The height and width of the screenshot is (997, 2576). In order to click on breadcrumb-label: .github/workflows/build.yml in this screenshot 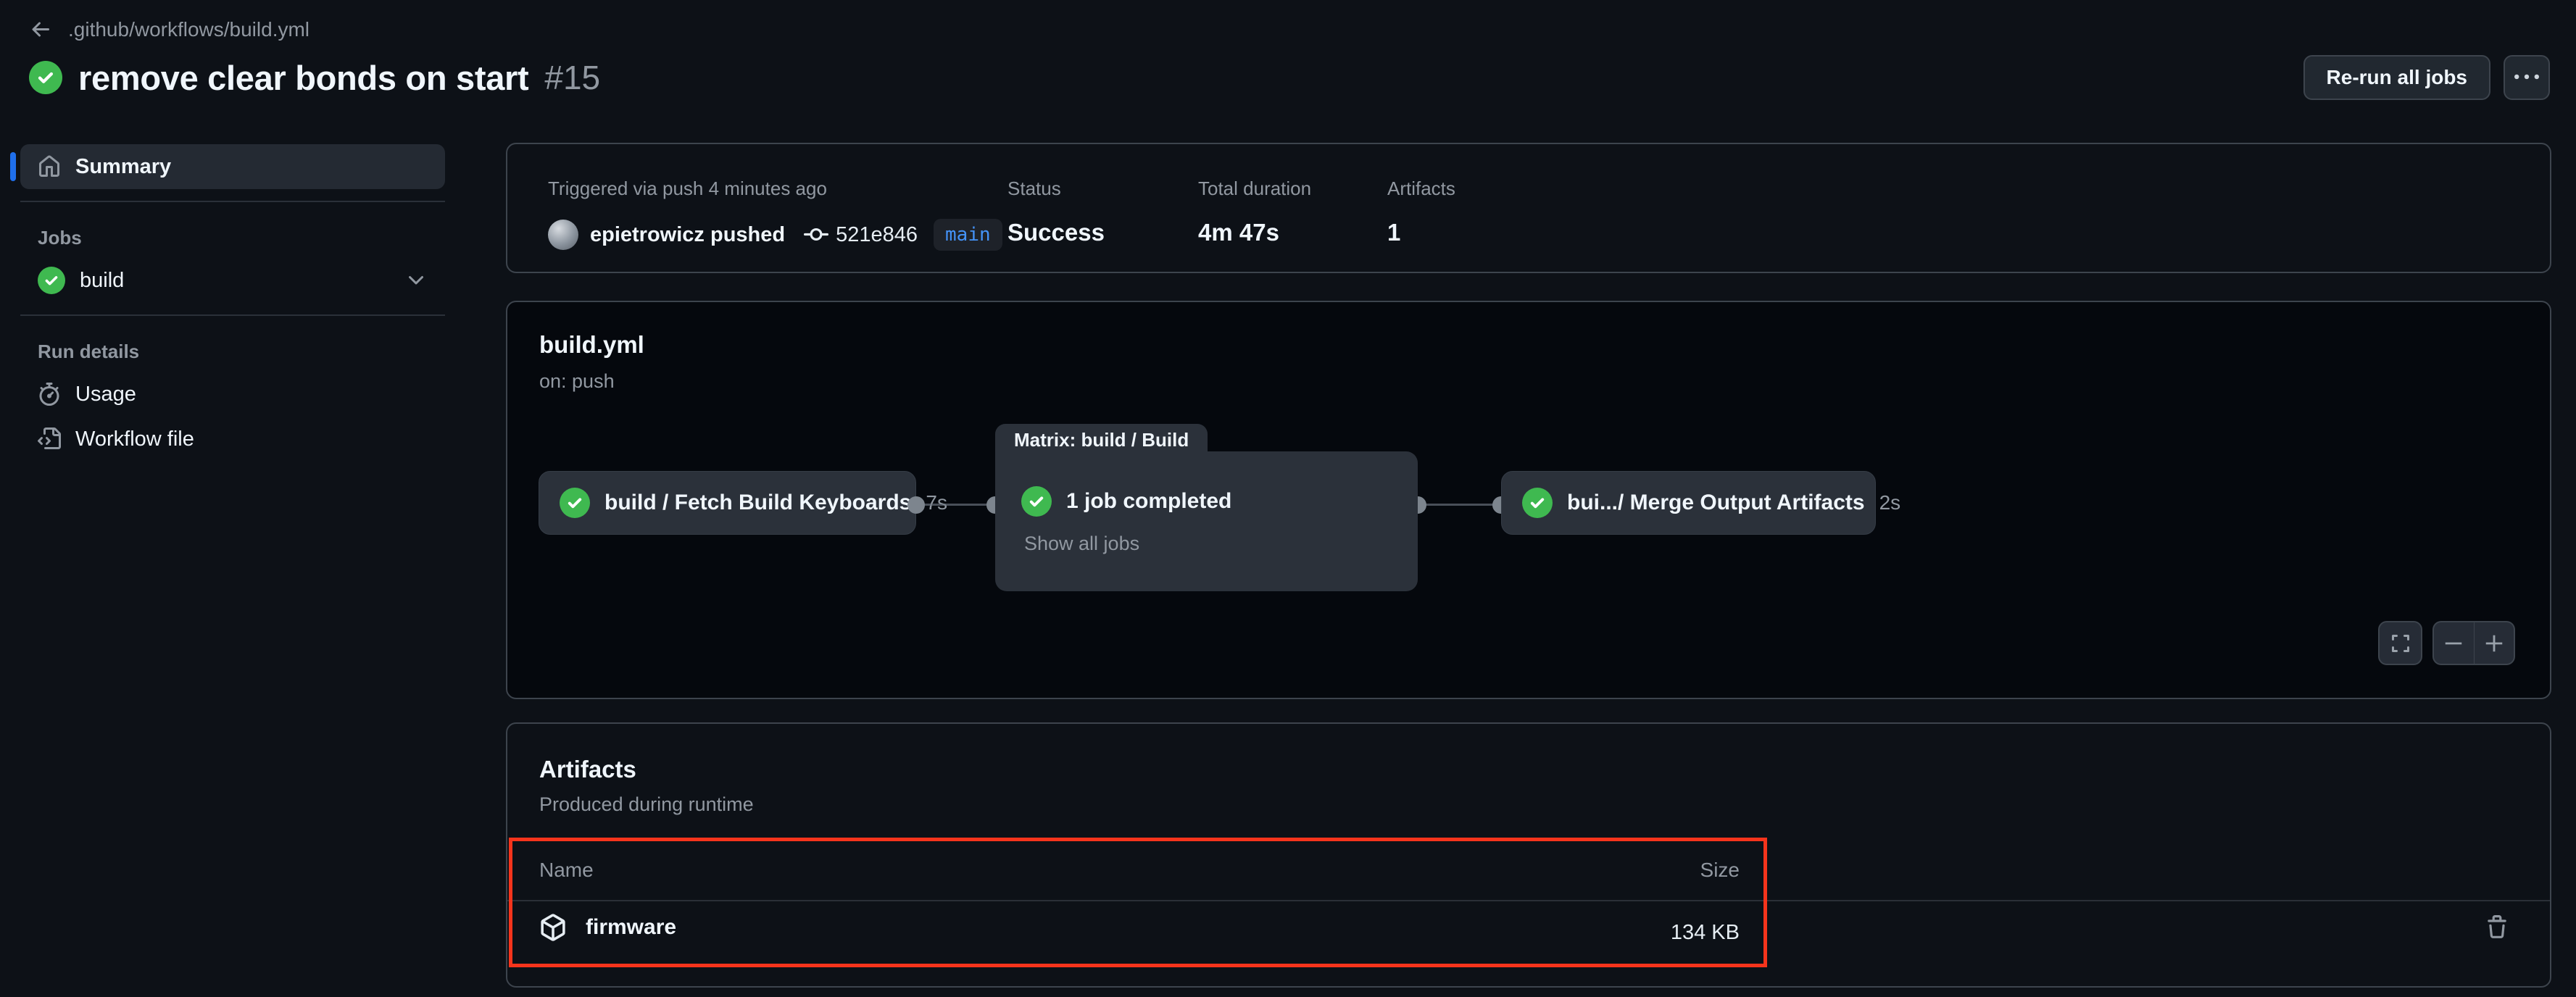, I will do `click(188, 29)`.